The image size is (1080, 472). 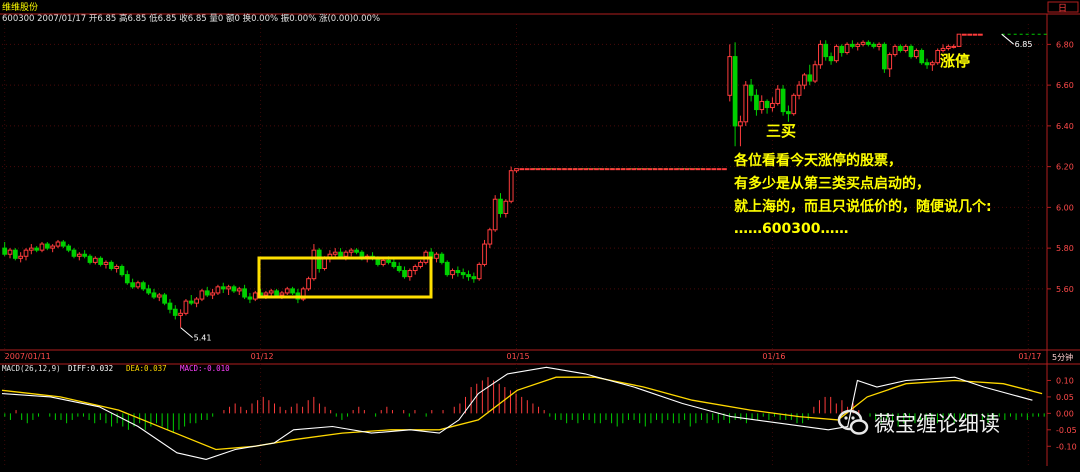 I want to click on price-tick-label: 6.80, so click(x=1065, y=44).